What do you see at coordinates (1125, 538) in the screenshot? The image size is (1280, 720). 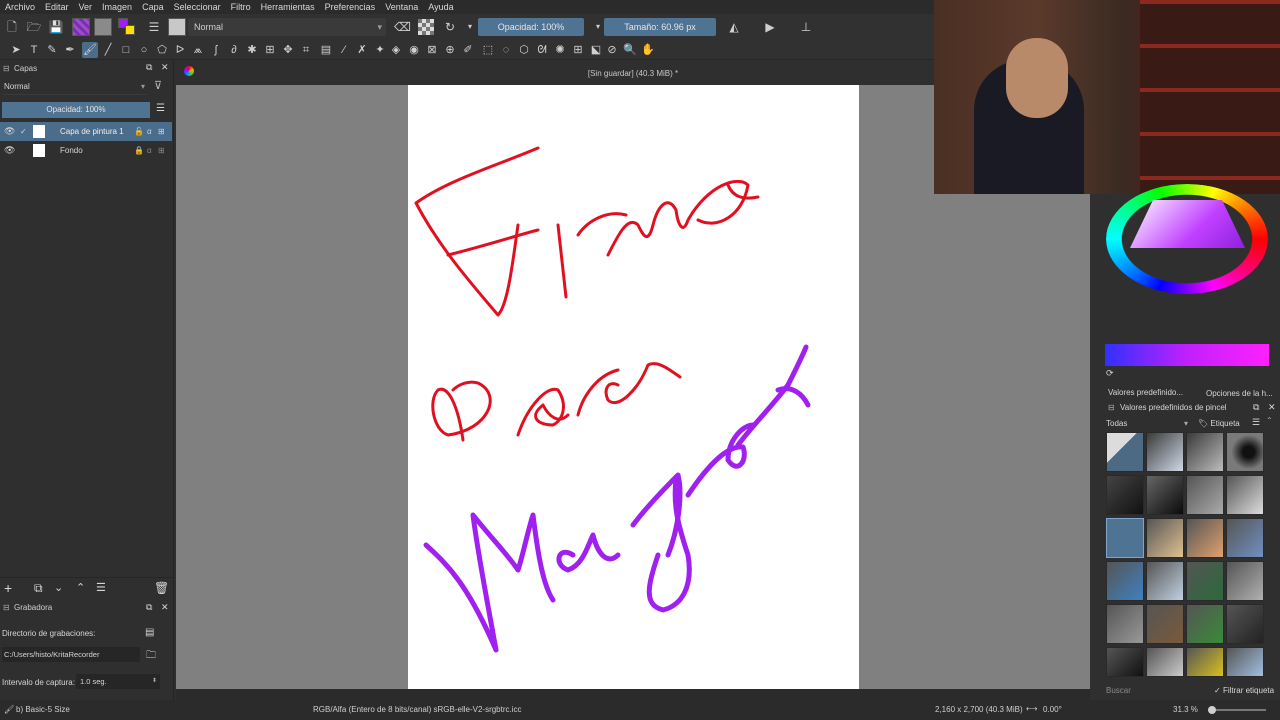 I see `brush-preset-selected` at bounding box center [1125, 538].